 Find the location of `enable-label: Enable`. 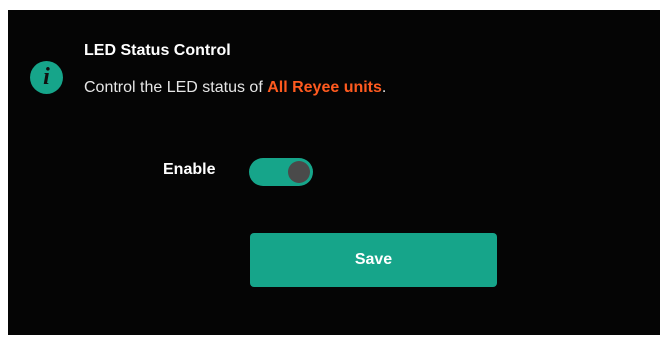

enable-label: Enable is located at coordinates (189, 169).